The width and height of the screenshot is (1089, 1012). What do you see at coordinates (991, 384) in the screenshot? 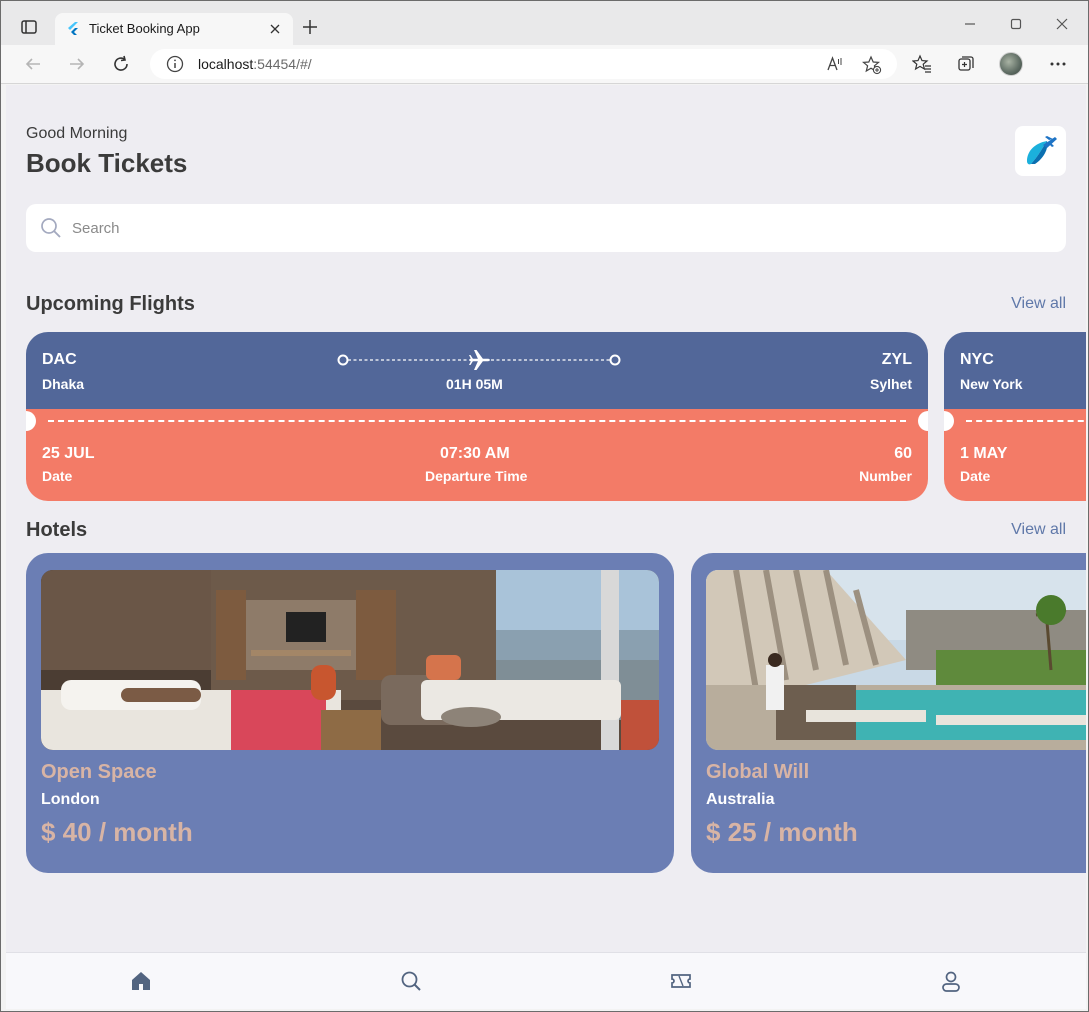
I see `from-city: New York` at bounding box center [991, 384].